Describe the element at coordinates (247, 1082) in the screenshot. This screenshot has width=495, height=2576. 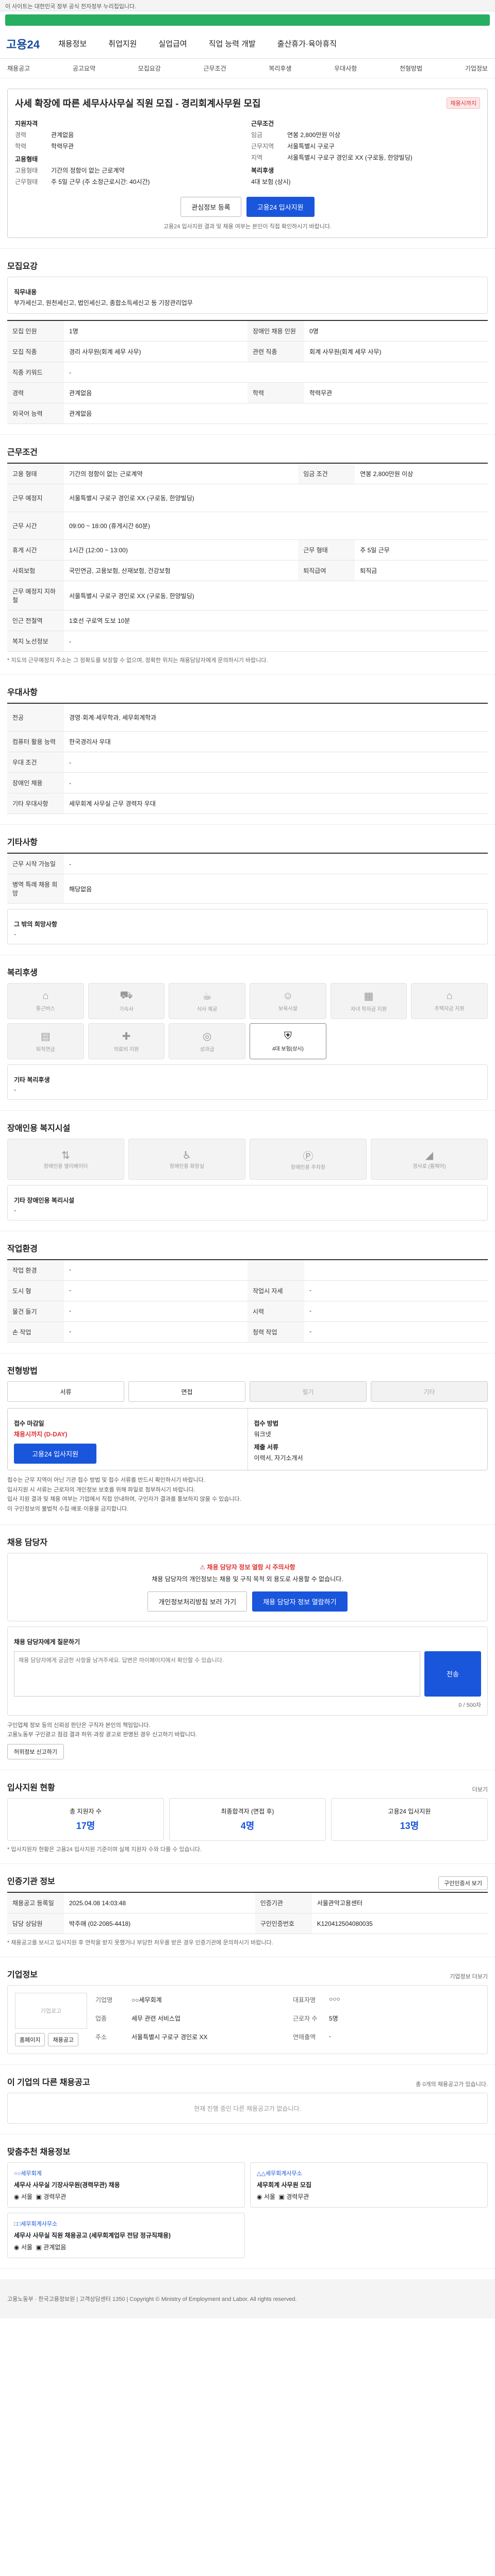
I see `welfare-box: 기타 복리후생 -` at that location.